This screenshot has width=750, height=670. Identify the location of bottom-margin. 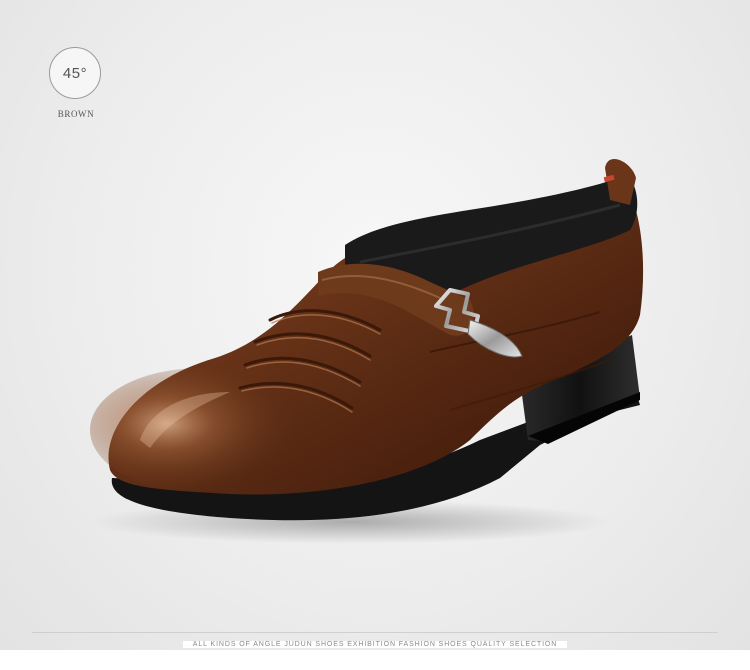
(375, 660).